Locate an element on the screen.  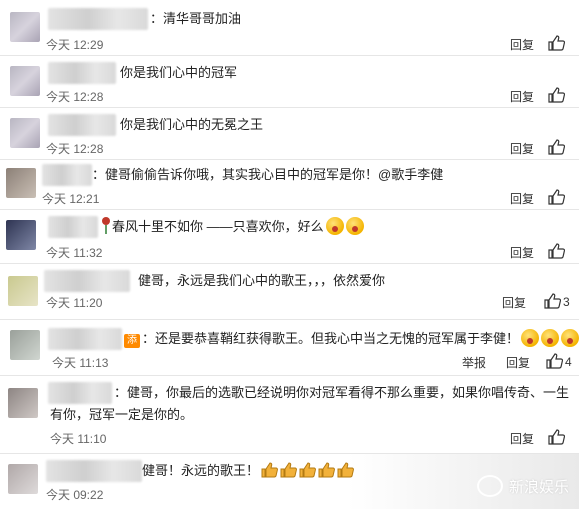
comment-text-body: 春风十里不如你 ——只喜欢你，好么 is located at coordinates (218, 226).